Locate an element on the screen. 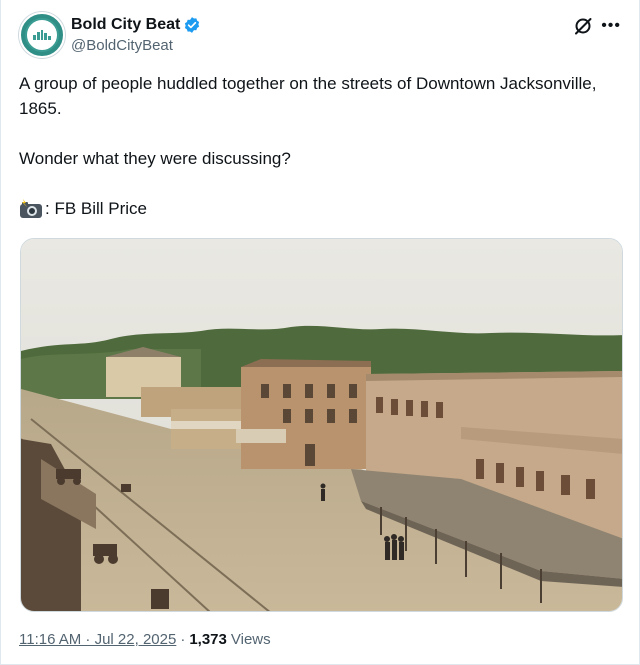 This screenshot has width=640, height=665. tweet-meta: 11:16 AM · Jul 22, 2025 · 1,373 Views is located at coordinates (145, 639).